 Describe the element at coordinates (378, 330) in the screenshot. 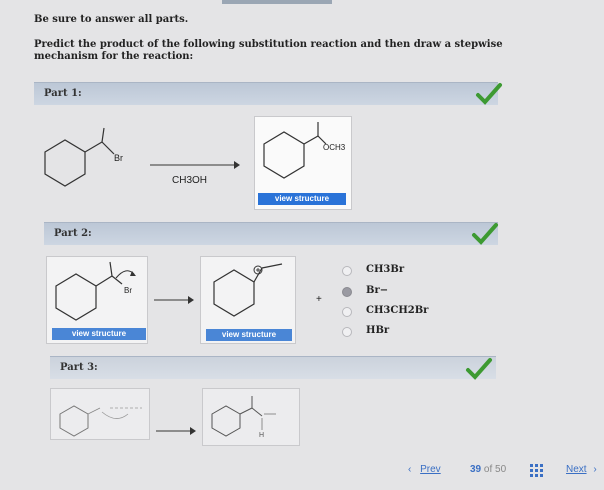

I see `option-label-hbr: HBr` at that location.